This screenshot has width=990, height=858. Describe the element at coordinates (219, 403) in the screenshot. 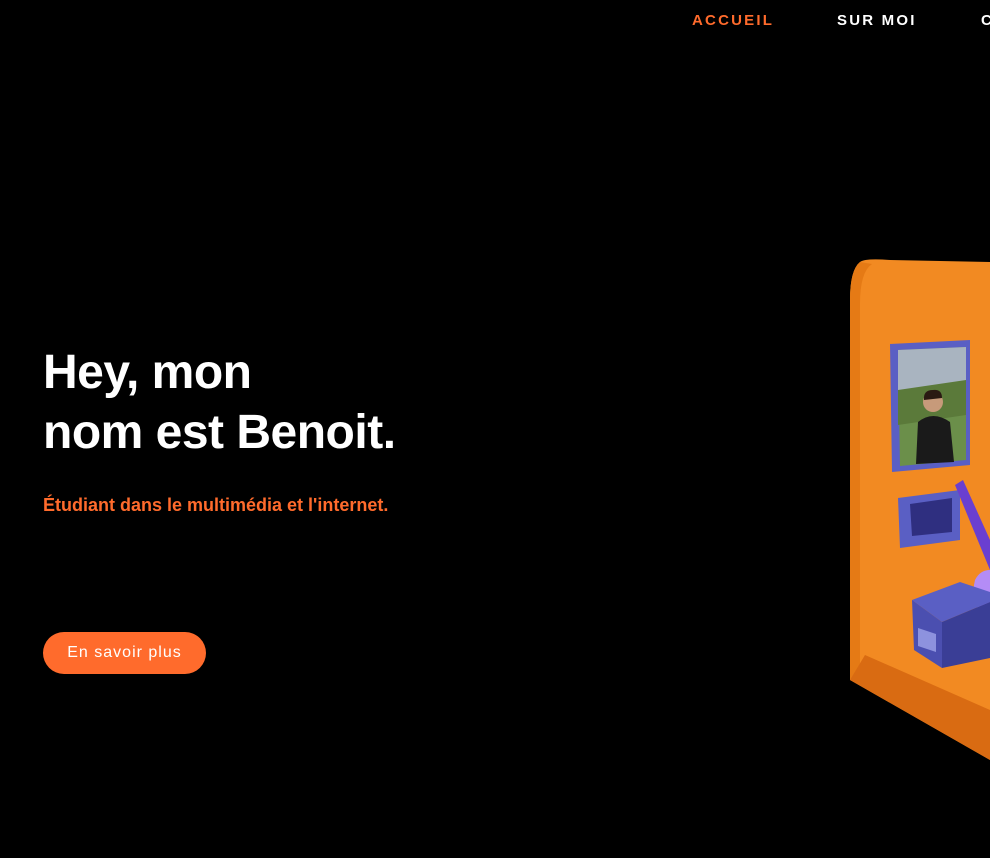

I see `hero-title: Hey, mon nom est Benoit.` at that location.